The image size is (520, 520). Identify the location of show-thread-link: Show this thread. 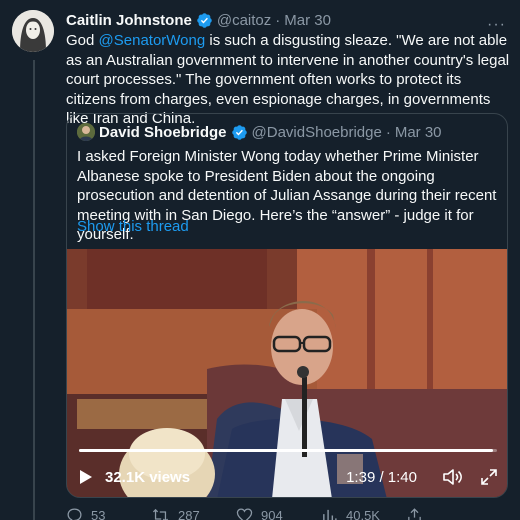
(133, 226).